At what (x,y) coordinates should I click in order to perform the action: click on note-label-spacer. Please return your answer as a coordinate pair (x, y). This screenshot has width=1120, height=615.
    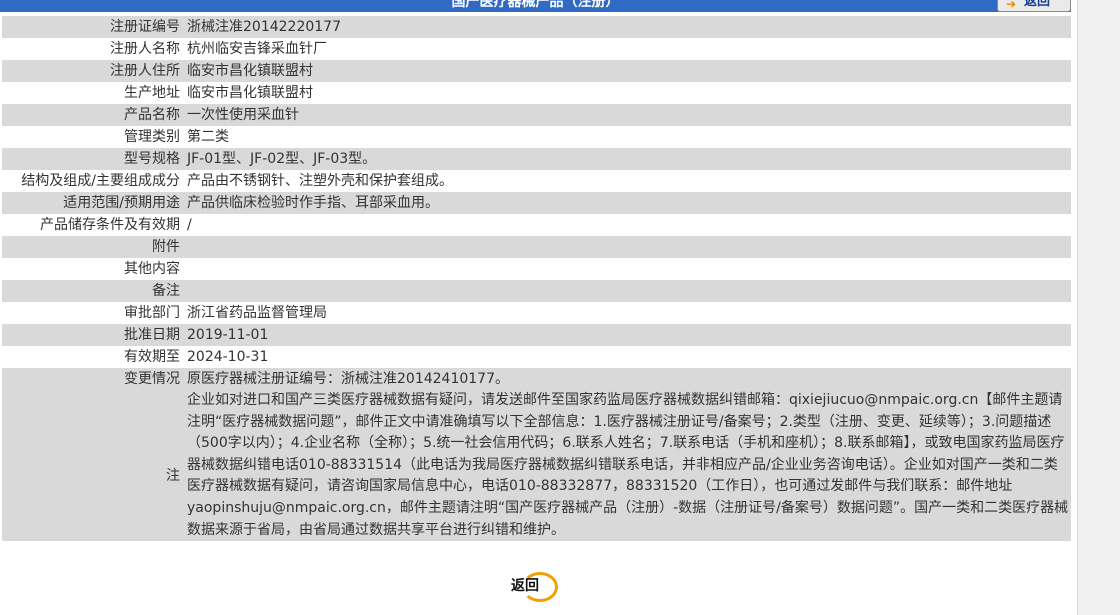
    Looking at the image, I should click on (91, 427).